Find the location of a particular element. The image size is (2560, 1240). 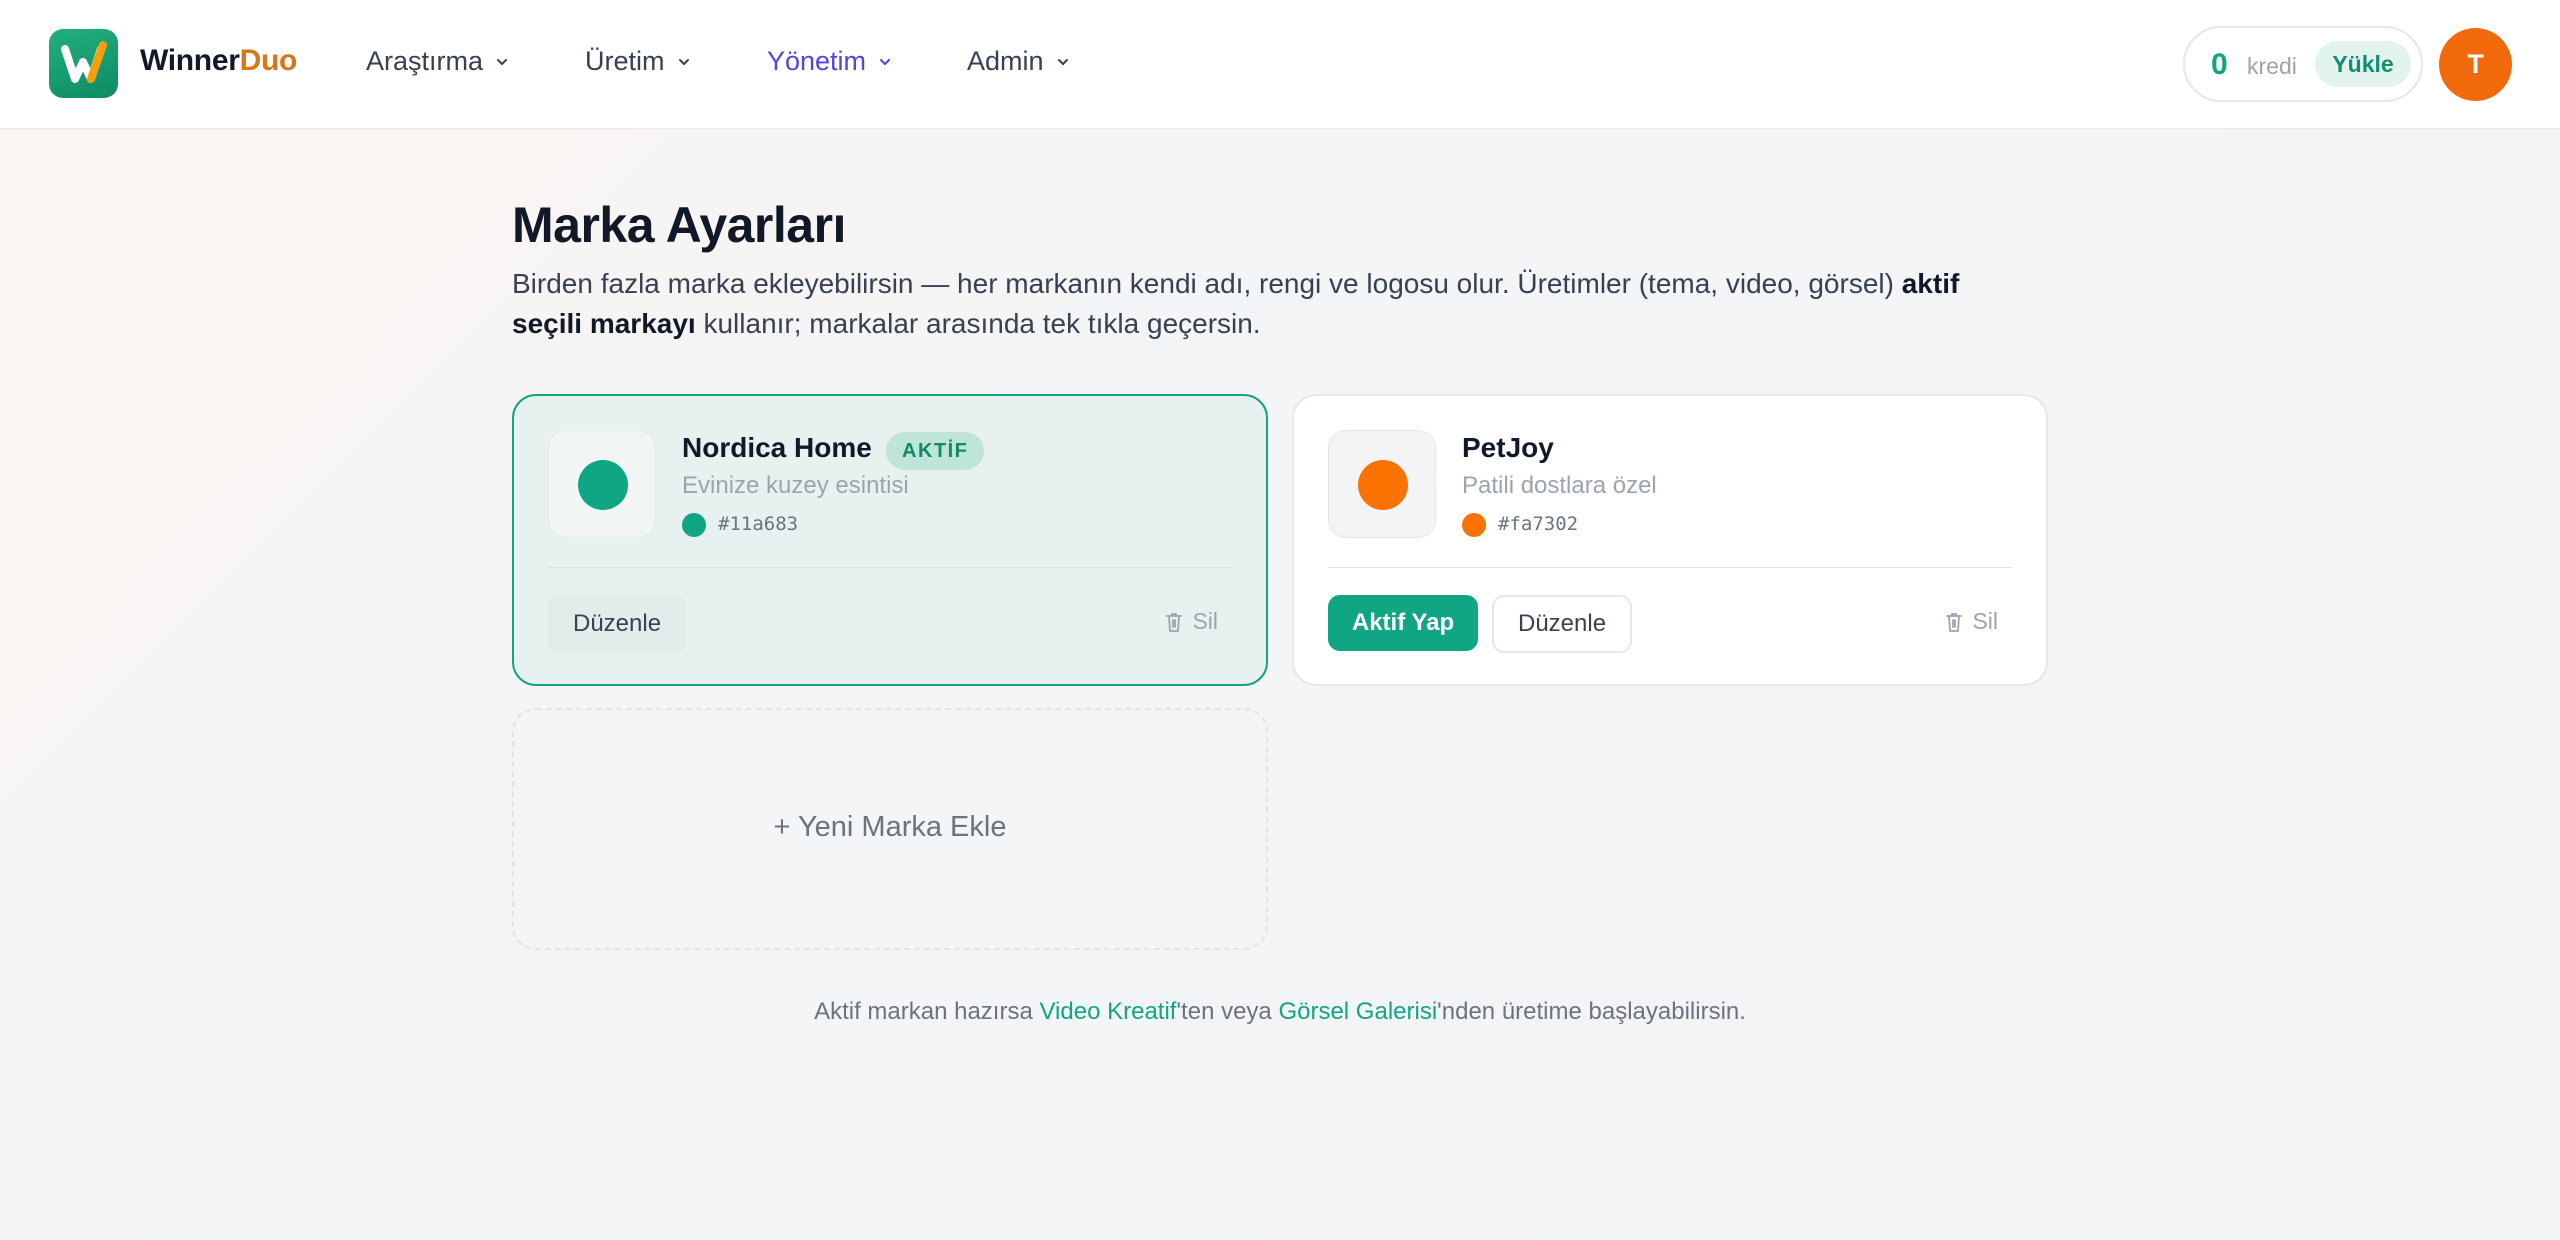

add-brand-label: + Yeni Marka Ekle is located at coordinates (890, 827).